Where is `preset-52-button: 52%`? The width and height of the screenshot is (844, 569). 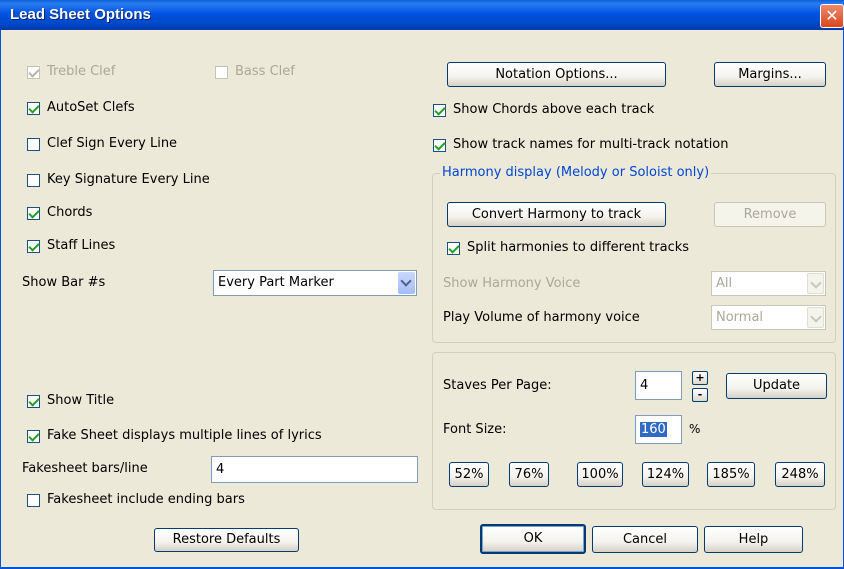
preset-52-button: 52% is located at coordinates (469, 474).